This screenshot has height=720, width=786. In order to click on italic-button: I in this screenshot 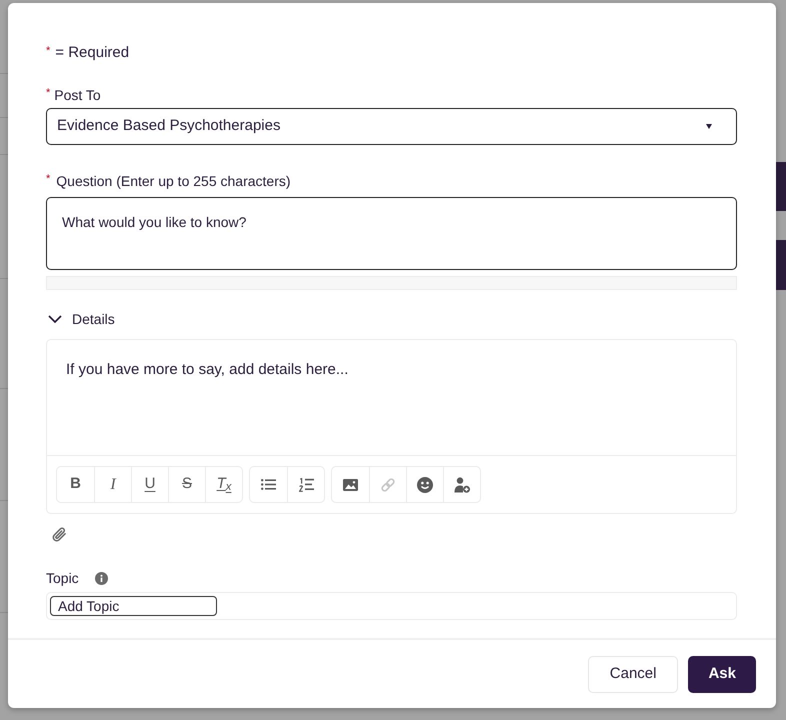, I will do `click(112, 484)`.